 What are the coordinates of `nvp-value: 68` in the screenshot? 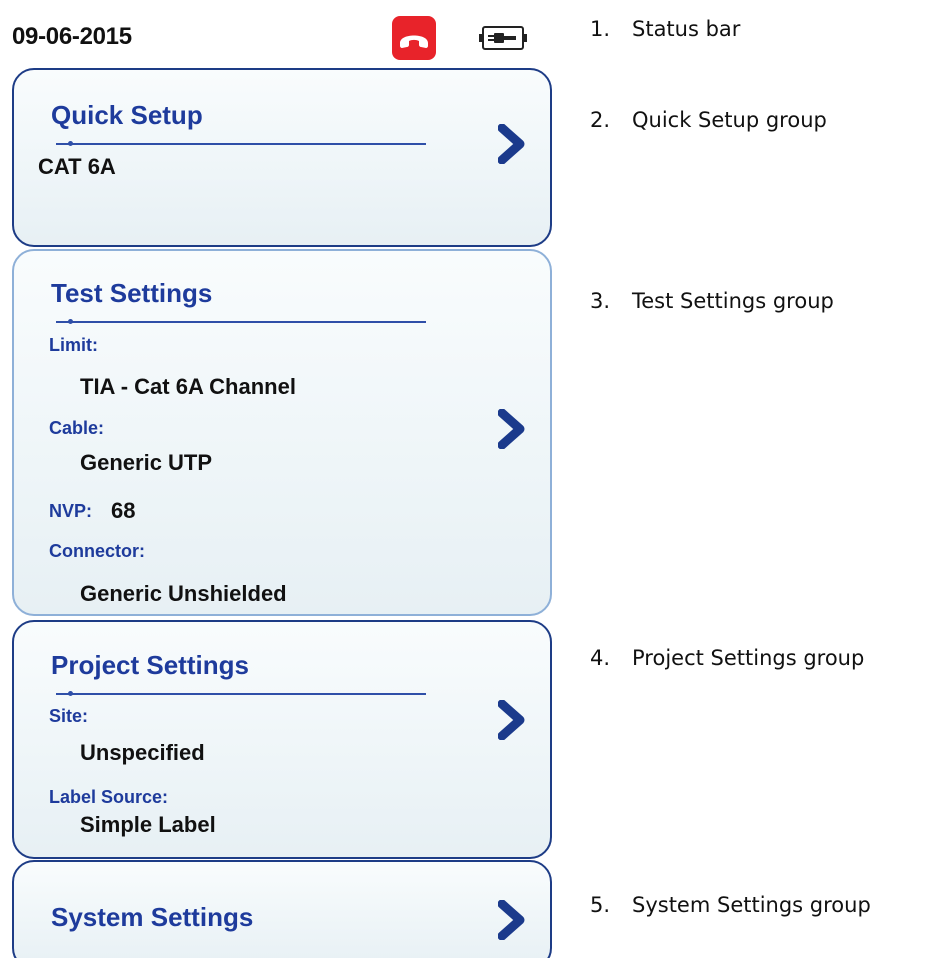 It's located at (123, 510).